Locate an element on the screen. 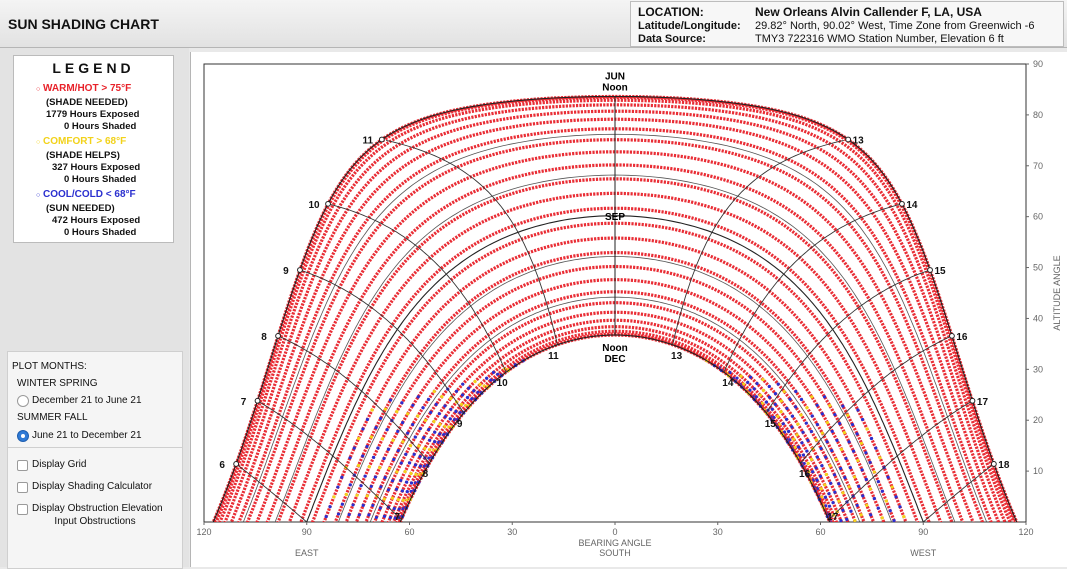 This screenshot has height=569, width=1067. x-axis-label: BEARING ANGLE is located at coordinates (614, 543).